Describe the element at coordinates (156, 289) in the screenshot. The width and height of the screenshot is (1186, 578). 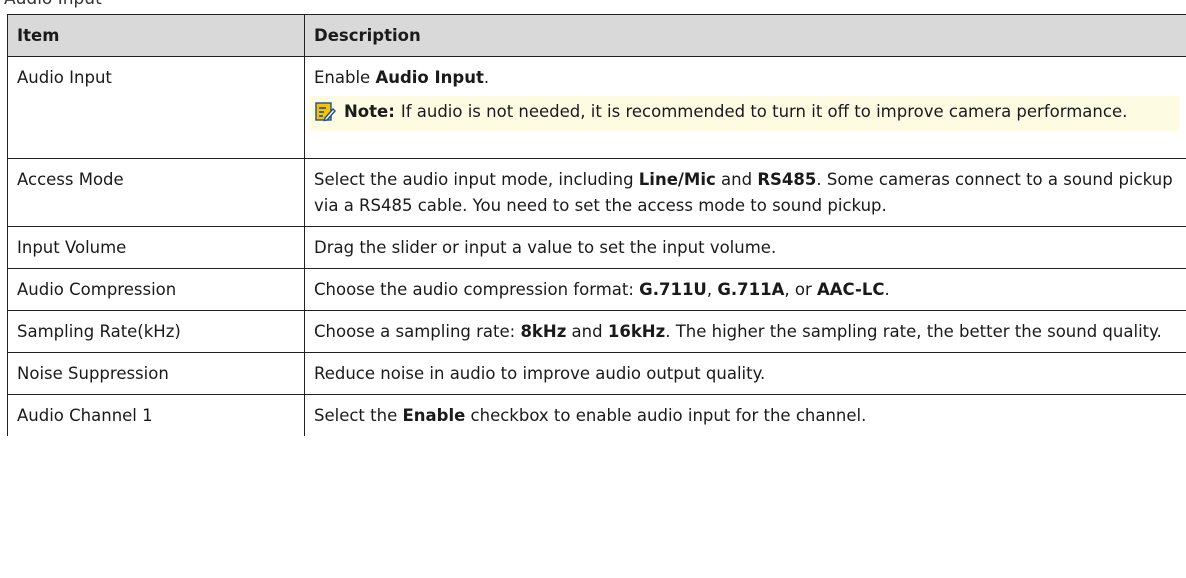
I see `item-cell: Audio Compression` at that location.